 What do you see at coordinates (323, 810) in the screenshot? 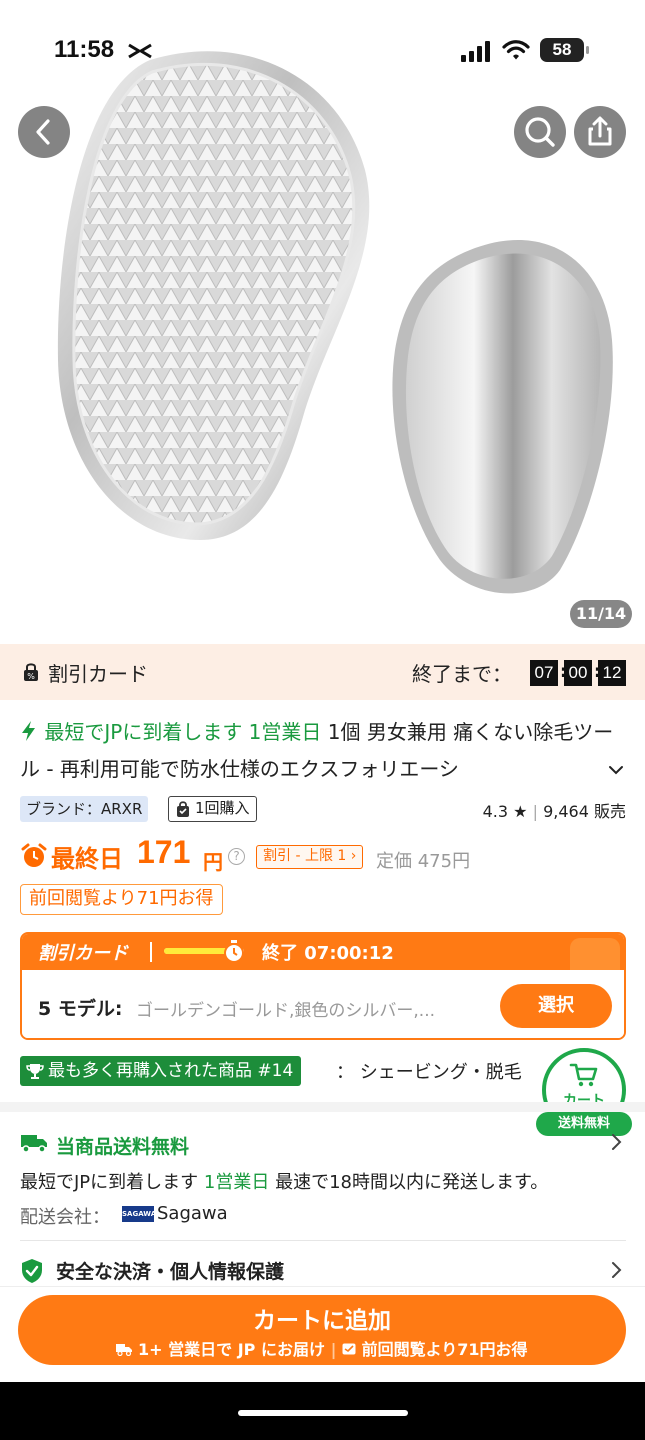
I see `product-tags: ブランド：ARXR 1回購入 4.3 ★ | 9,464 販売` at bounding box center [323, 810].